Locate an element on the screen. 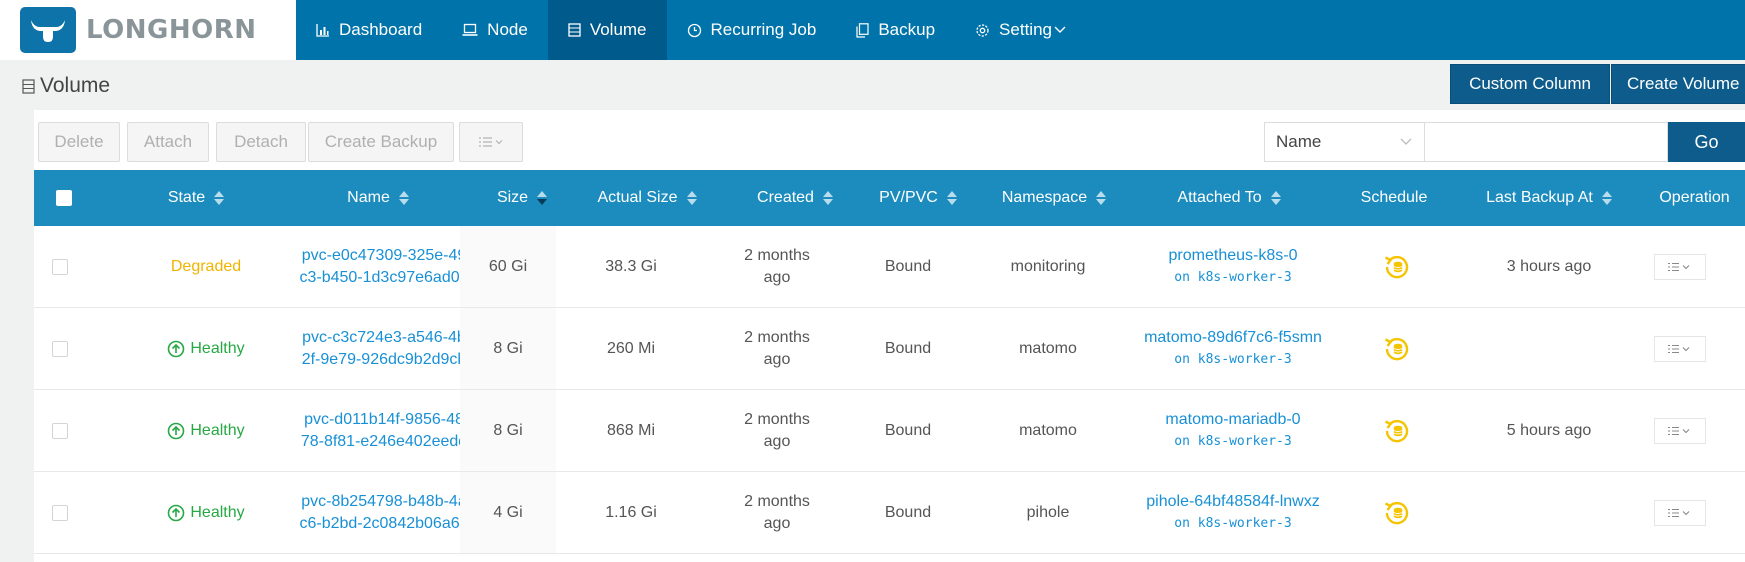 Image resolution: width=1745 pixels, height=562 pixels. volume-actual-size: 260 Mi is located at coordinates (631, 348).